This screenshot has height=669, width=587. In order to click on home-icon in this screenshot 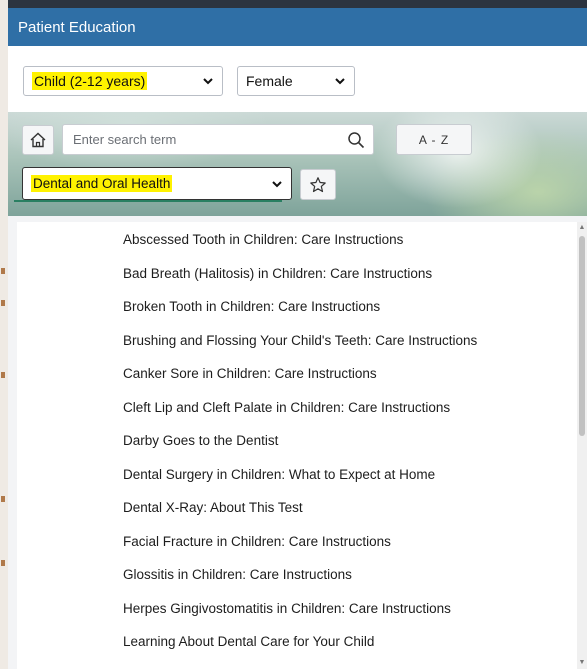, I will do `click(38, 140)`.